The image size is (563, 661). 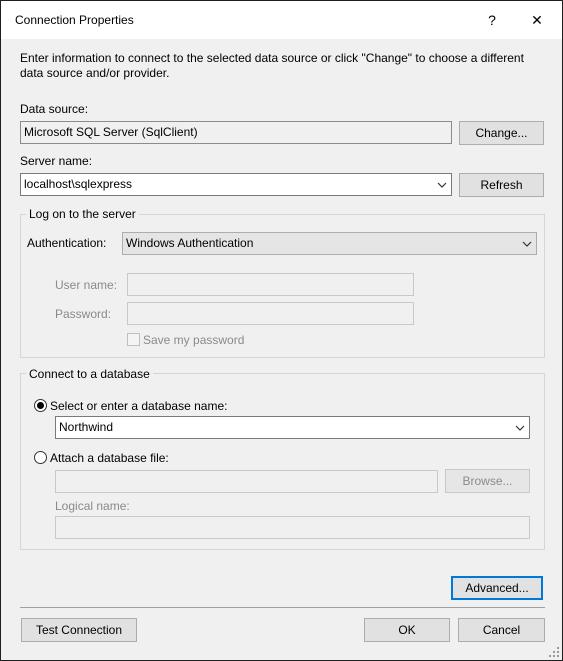 I want to click on refresh-button: Refresh, so click(x=501, y=185).